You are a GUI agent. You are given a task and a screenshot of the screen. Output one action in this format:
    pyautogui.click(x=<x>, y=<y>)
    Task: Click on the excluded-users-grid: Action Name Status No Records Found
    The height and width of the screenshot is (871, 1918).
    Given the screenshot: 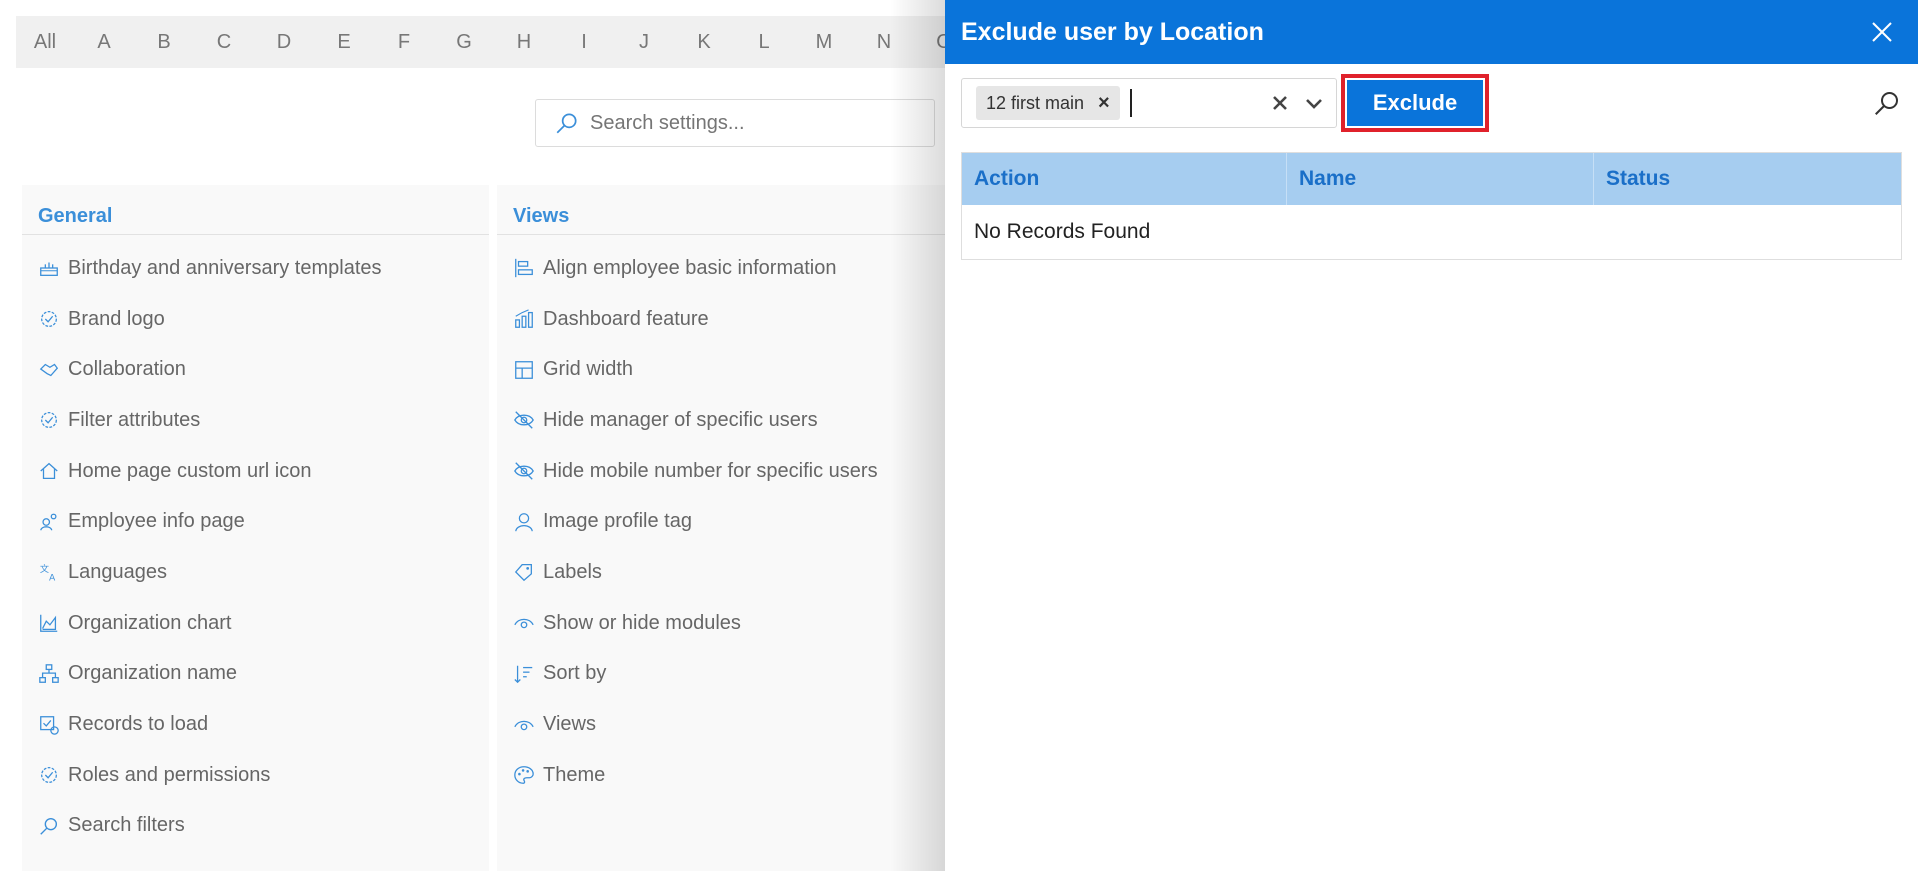 What is the action you would take?
    pyautogui.click(x=1431, y=206)
    